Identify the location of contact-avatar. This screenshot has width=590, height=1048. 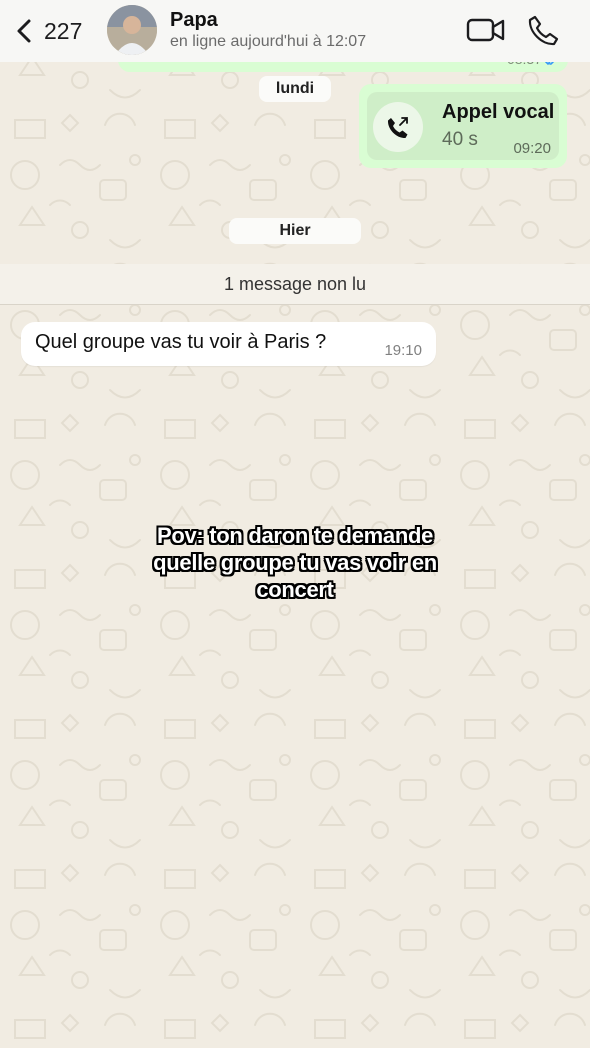
(132, 30).